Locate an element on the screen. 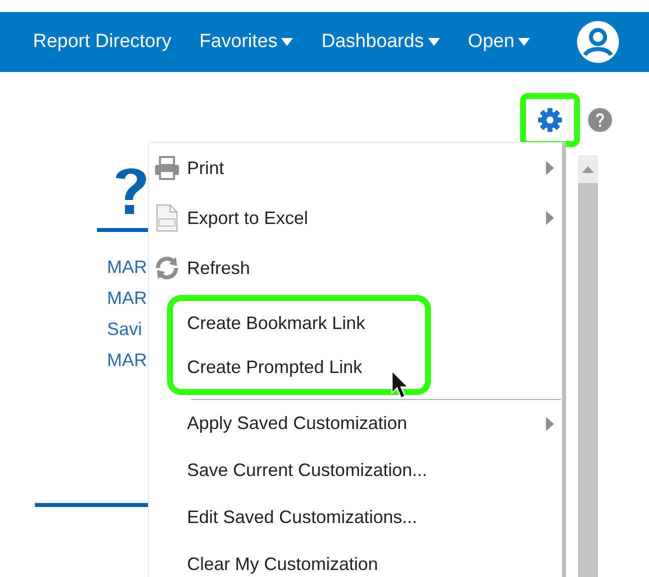  report-link: Savi is located at coordinates (127, 329).